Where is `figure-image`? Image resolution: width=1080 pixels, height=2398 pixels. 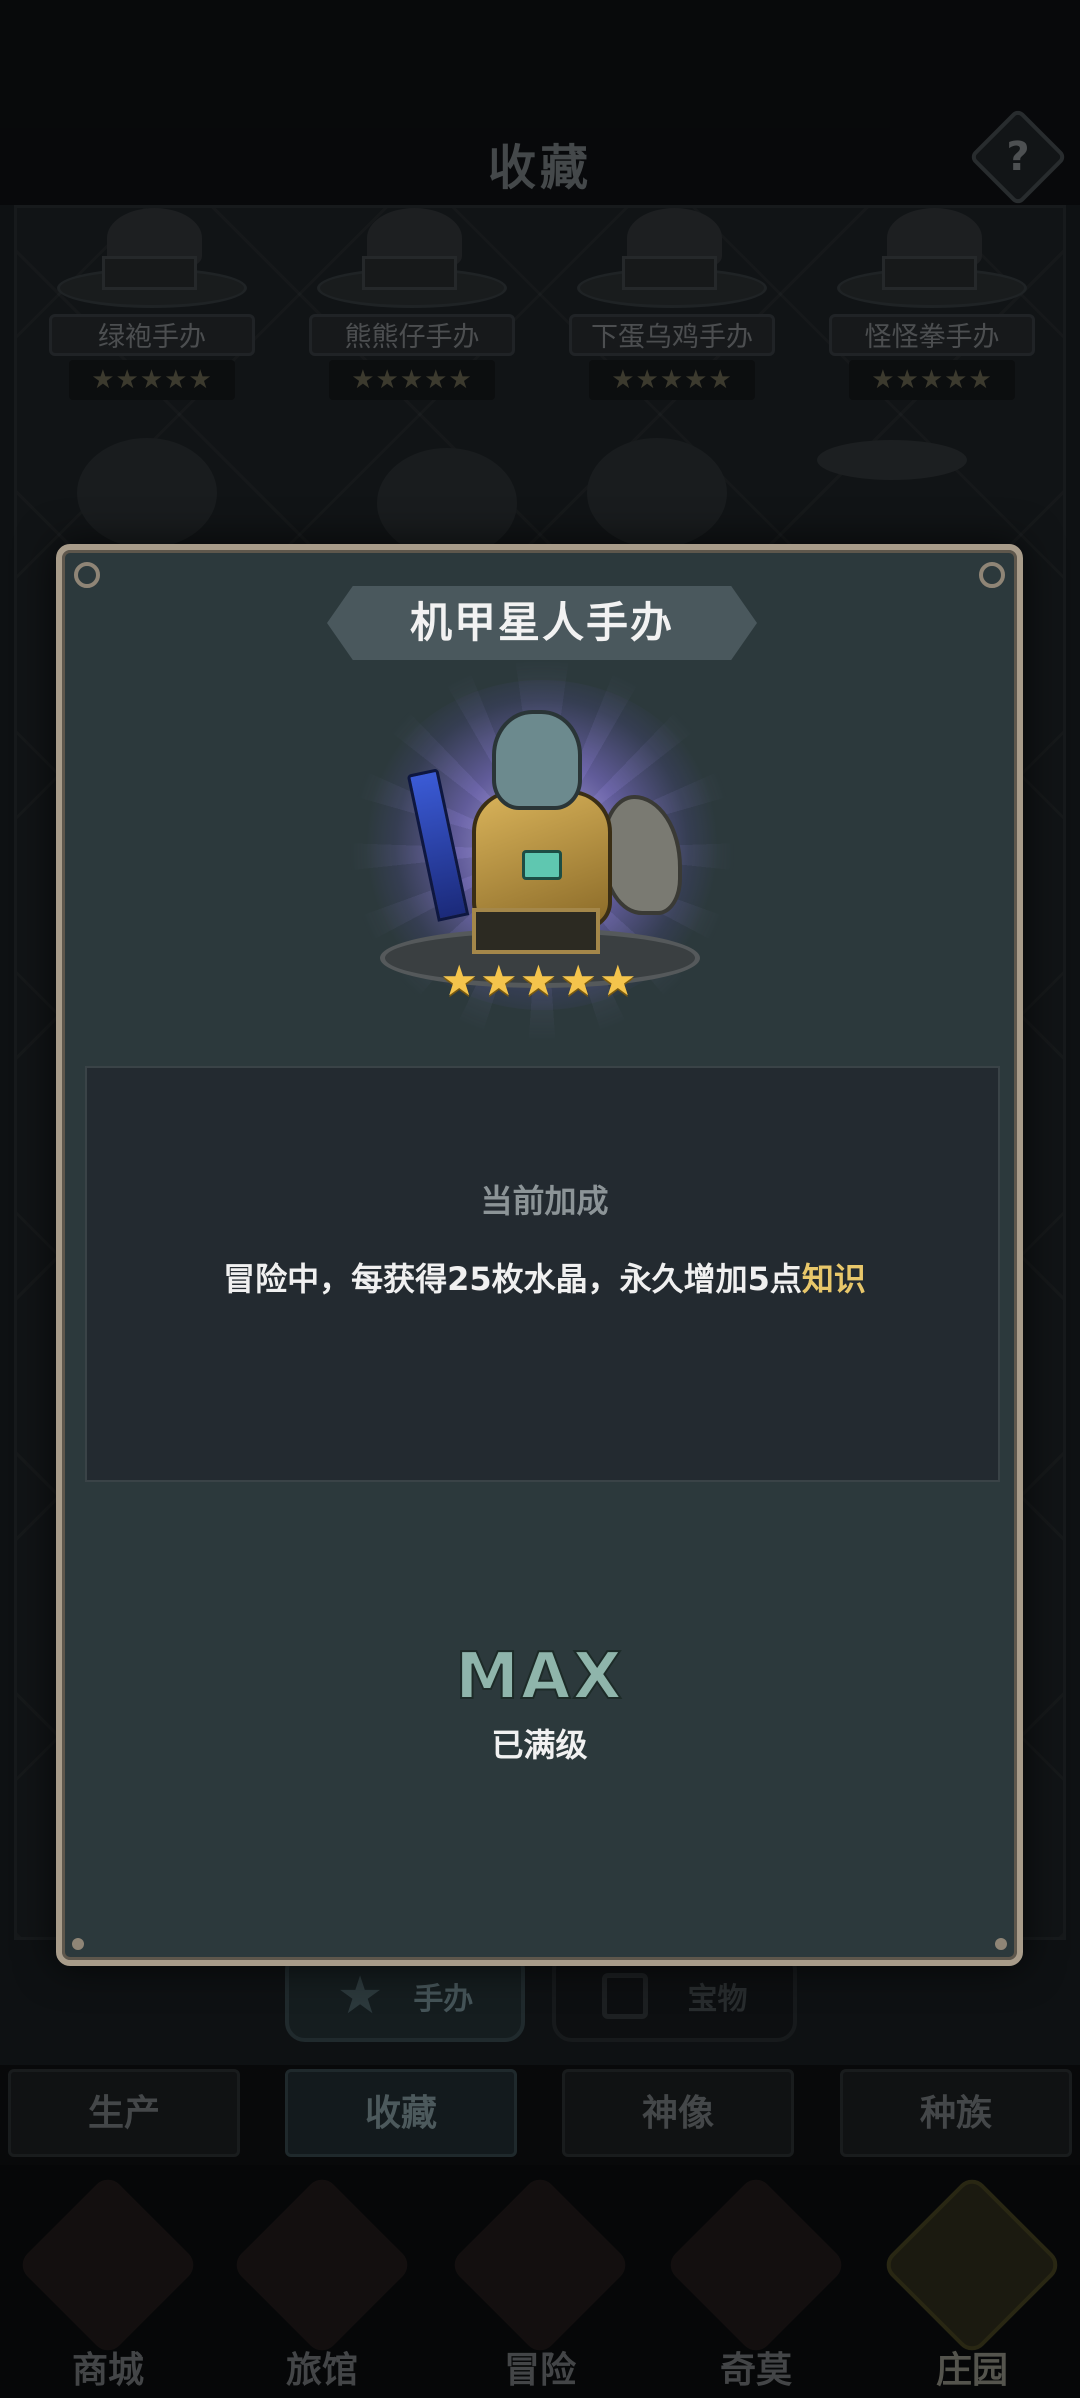 figure-image is located at coordinates (542, 865).